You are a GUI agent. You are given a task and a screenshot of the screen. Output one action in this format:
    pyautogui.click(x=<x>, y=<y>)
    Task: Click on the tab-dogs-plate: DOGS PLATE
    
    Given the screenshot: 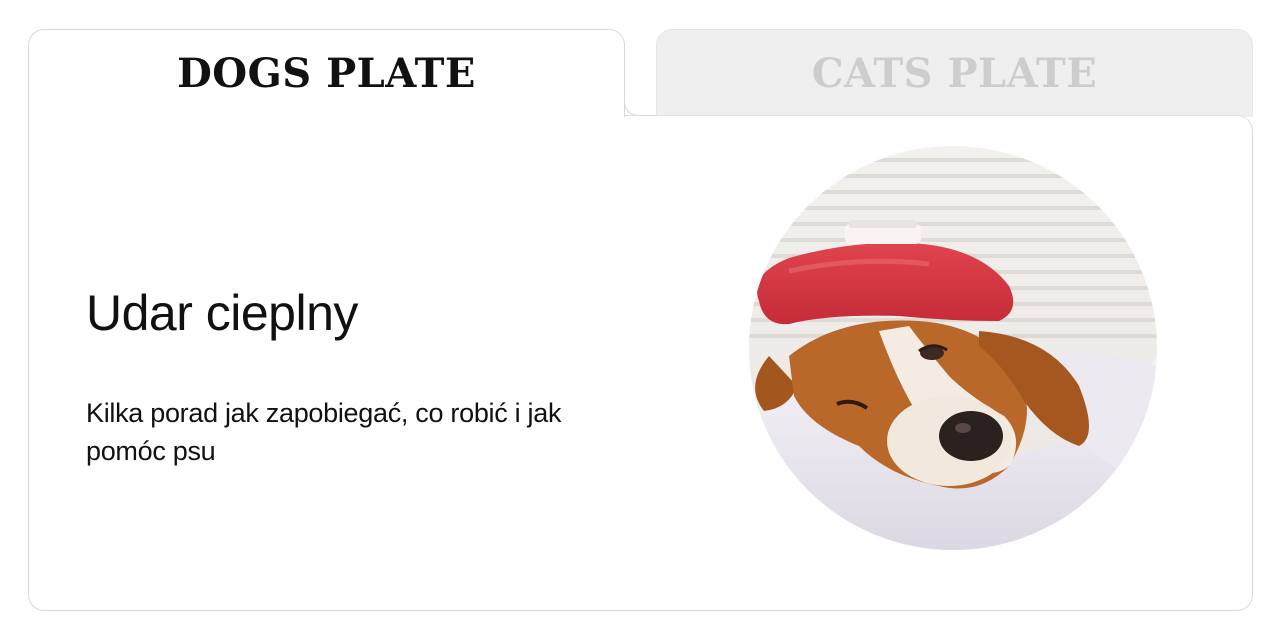 What is the action you would take?
    pyautogui.click(x=326, y=73)
    